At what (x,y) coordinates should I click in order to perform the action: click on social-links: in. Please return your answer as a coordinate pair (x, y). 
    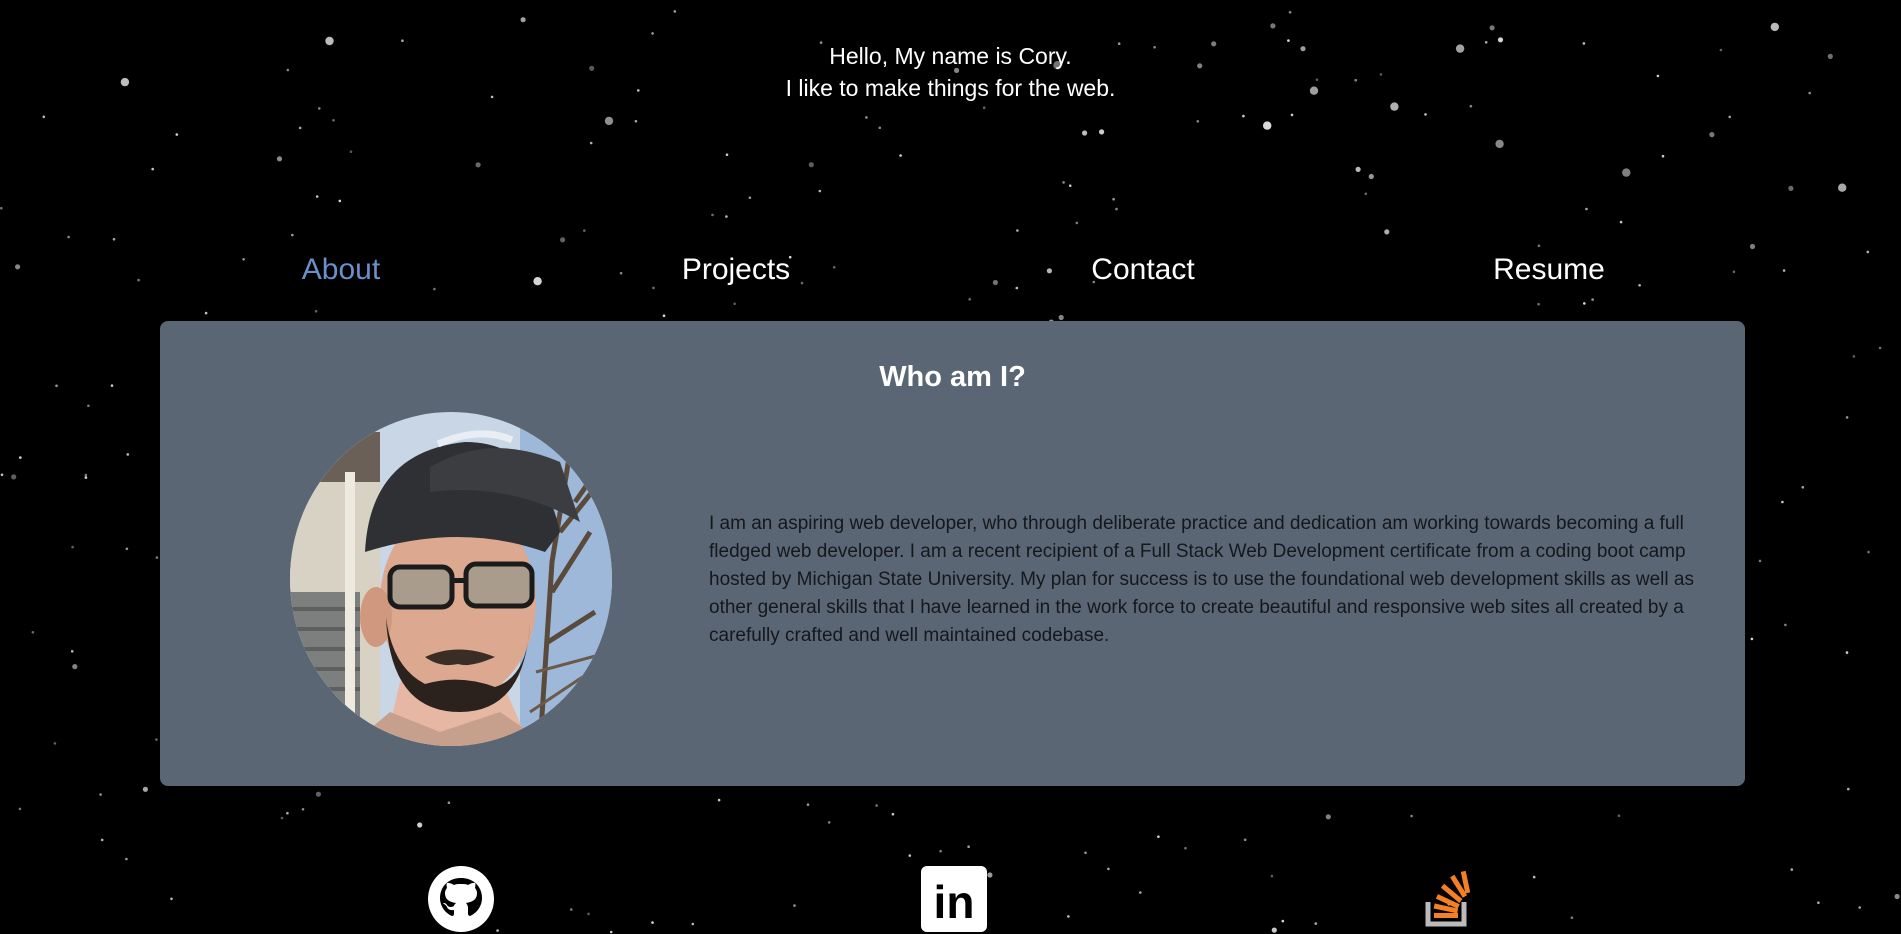
    Looking at the image, I should click on (950, 897).